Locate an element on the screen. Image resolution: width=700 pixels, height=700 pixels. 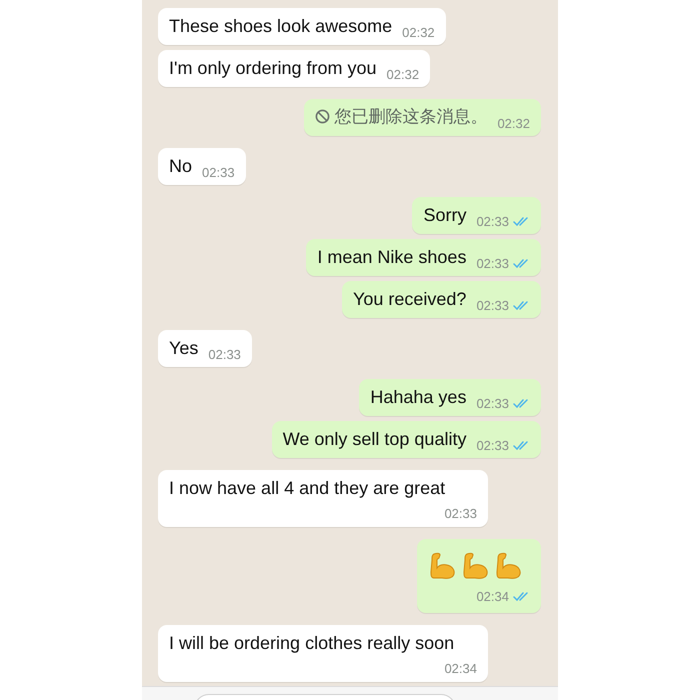
message-text: I now have all 4 and they are great is located at coordinates (307, 488).